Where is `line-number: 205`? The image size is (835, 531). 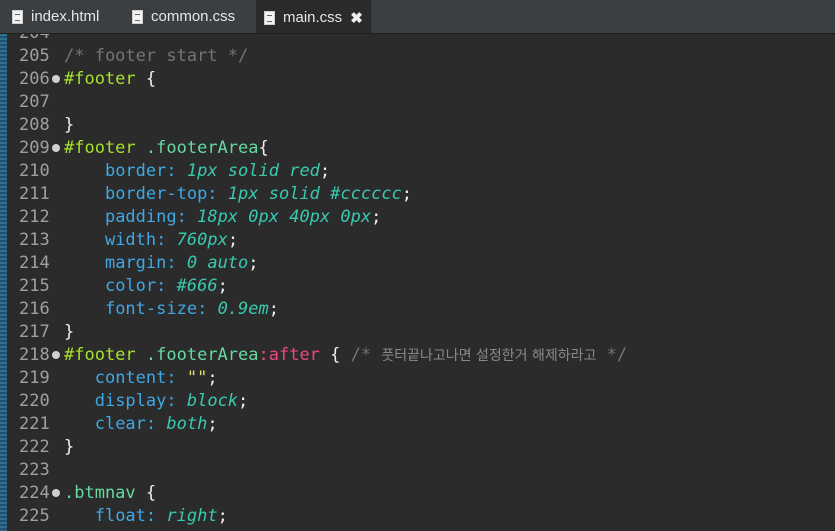
line-number: 205 is located at coordinates (34, 56).